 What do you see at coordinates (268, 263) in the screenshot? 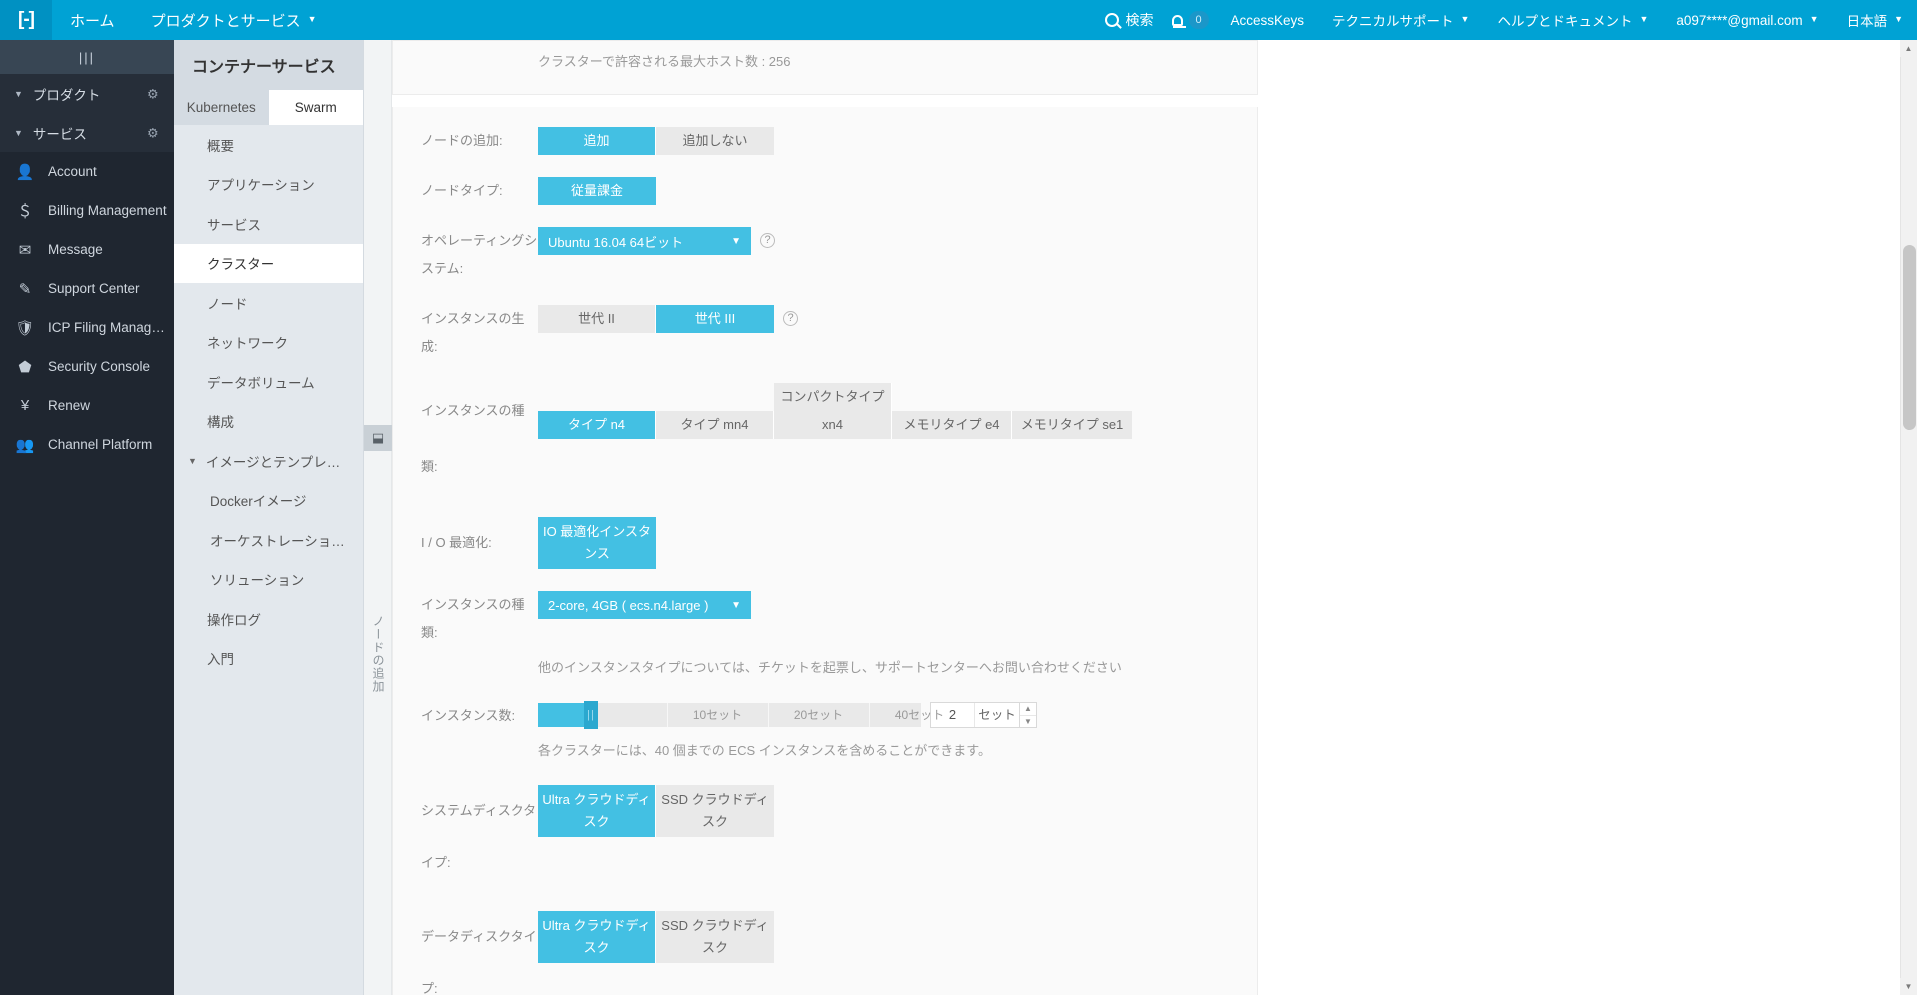
I see `subnav-item-clusters: クラスター` at bounding box center [268, 263].